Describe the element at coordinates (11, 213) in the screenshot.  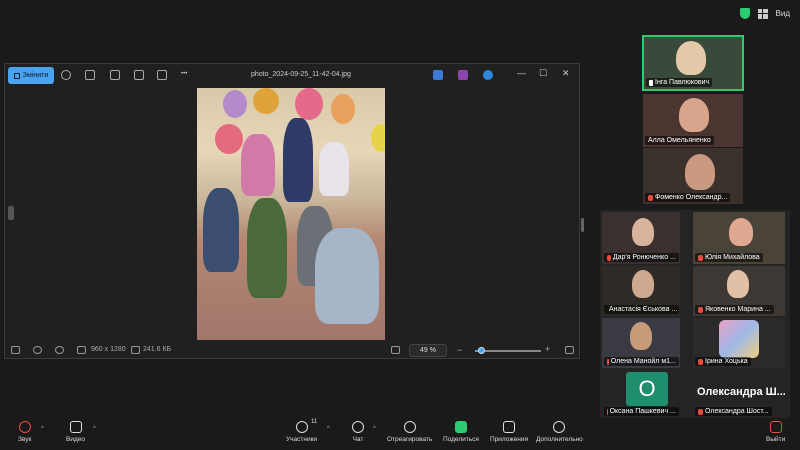
I see `side-panel-handle` at that location.